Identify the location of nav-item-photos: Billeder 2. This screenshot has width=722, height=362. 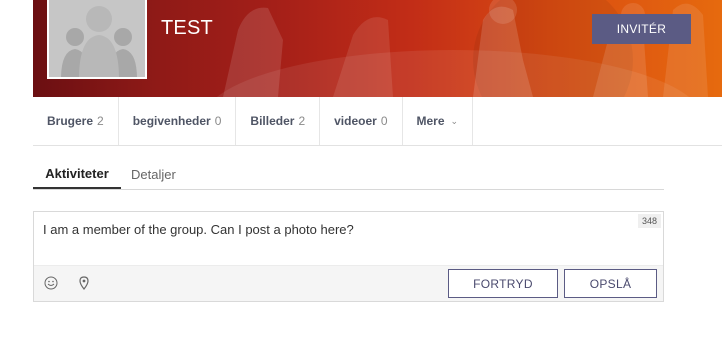
(278, 121).